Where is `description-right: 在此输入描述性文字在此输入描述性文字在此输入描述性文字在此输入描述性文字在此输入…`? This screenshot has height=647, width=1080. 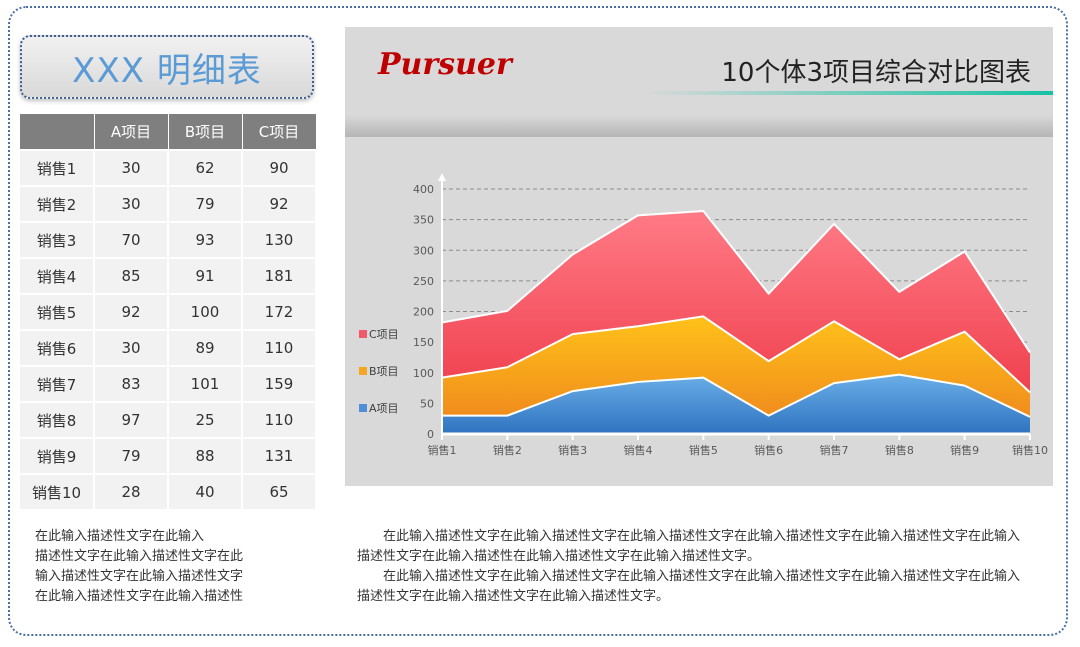 description-right: 在此输入描述性文字在此输入描述性文字在此输入描述性文字在此输入描述性文字在此输入… is located at coordinates (692, 567).